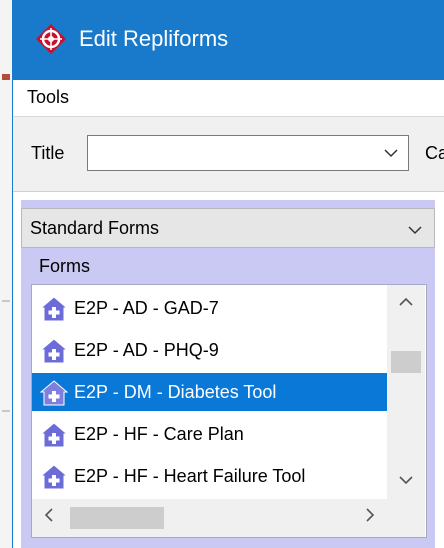 This screenshot has width=444, height=548. What do you see at coordinates (48, 97) in the screenshot?
I see `menu-item-tools: Tools` at bounding box center [48, 97].